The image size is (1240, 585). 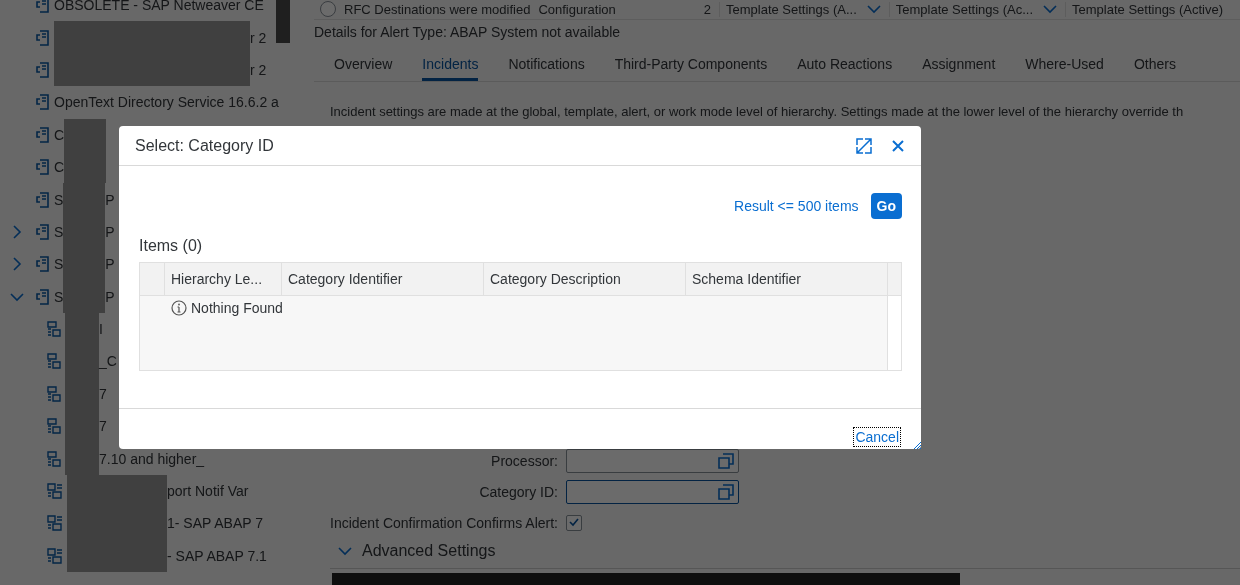 I want to click on field-label: Incident Confirmation Confirms Alert:, so click(x=443, y=522).